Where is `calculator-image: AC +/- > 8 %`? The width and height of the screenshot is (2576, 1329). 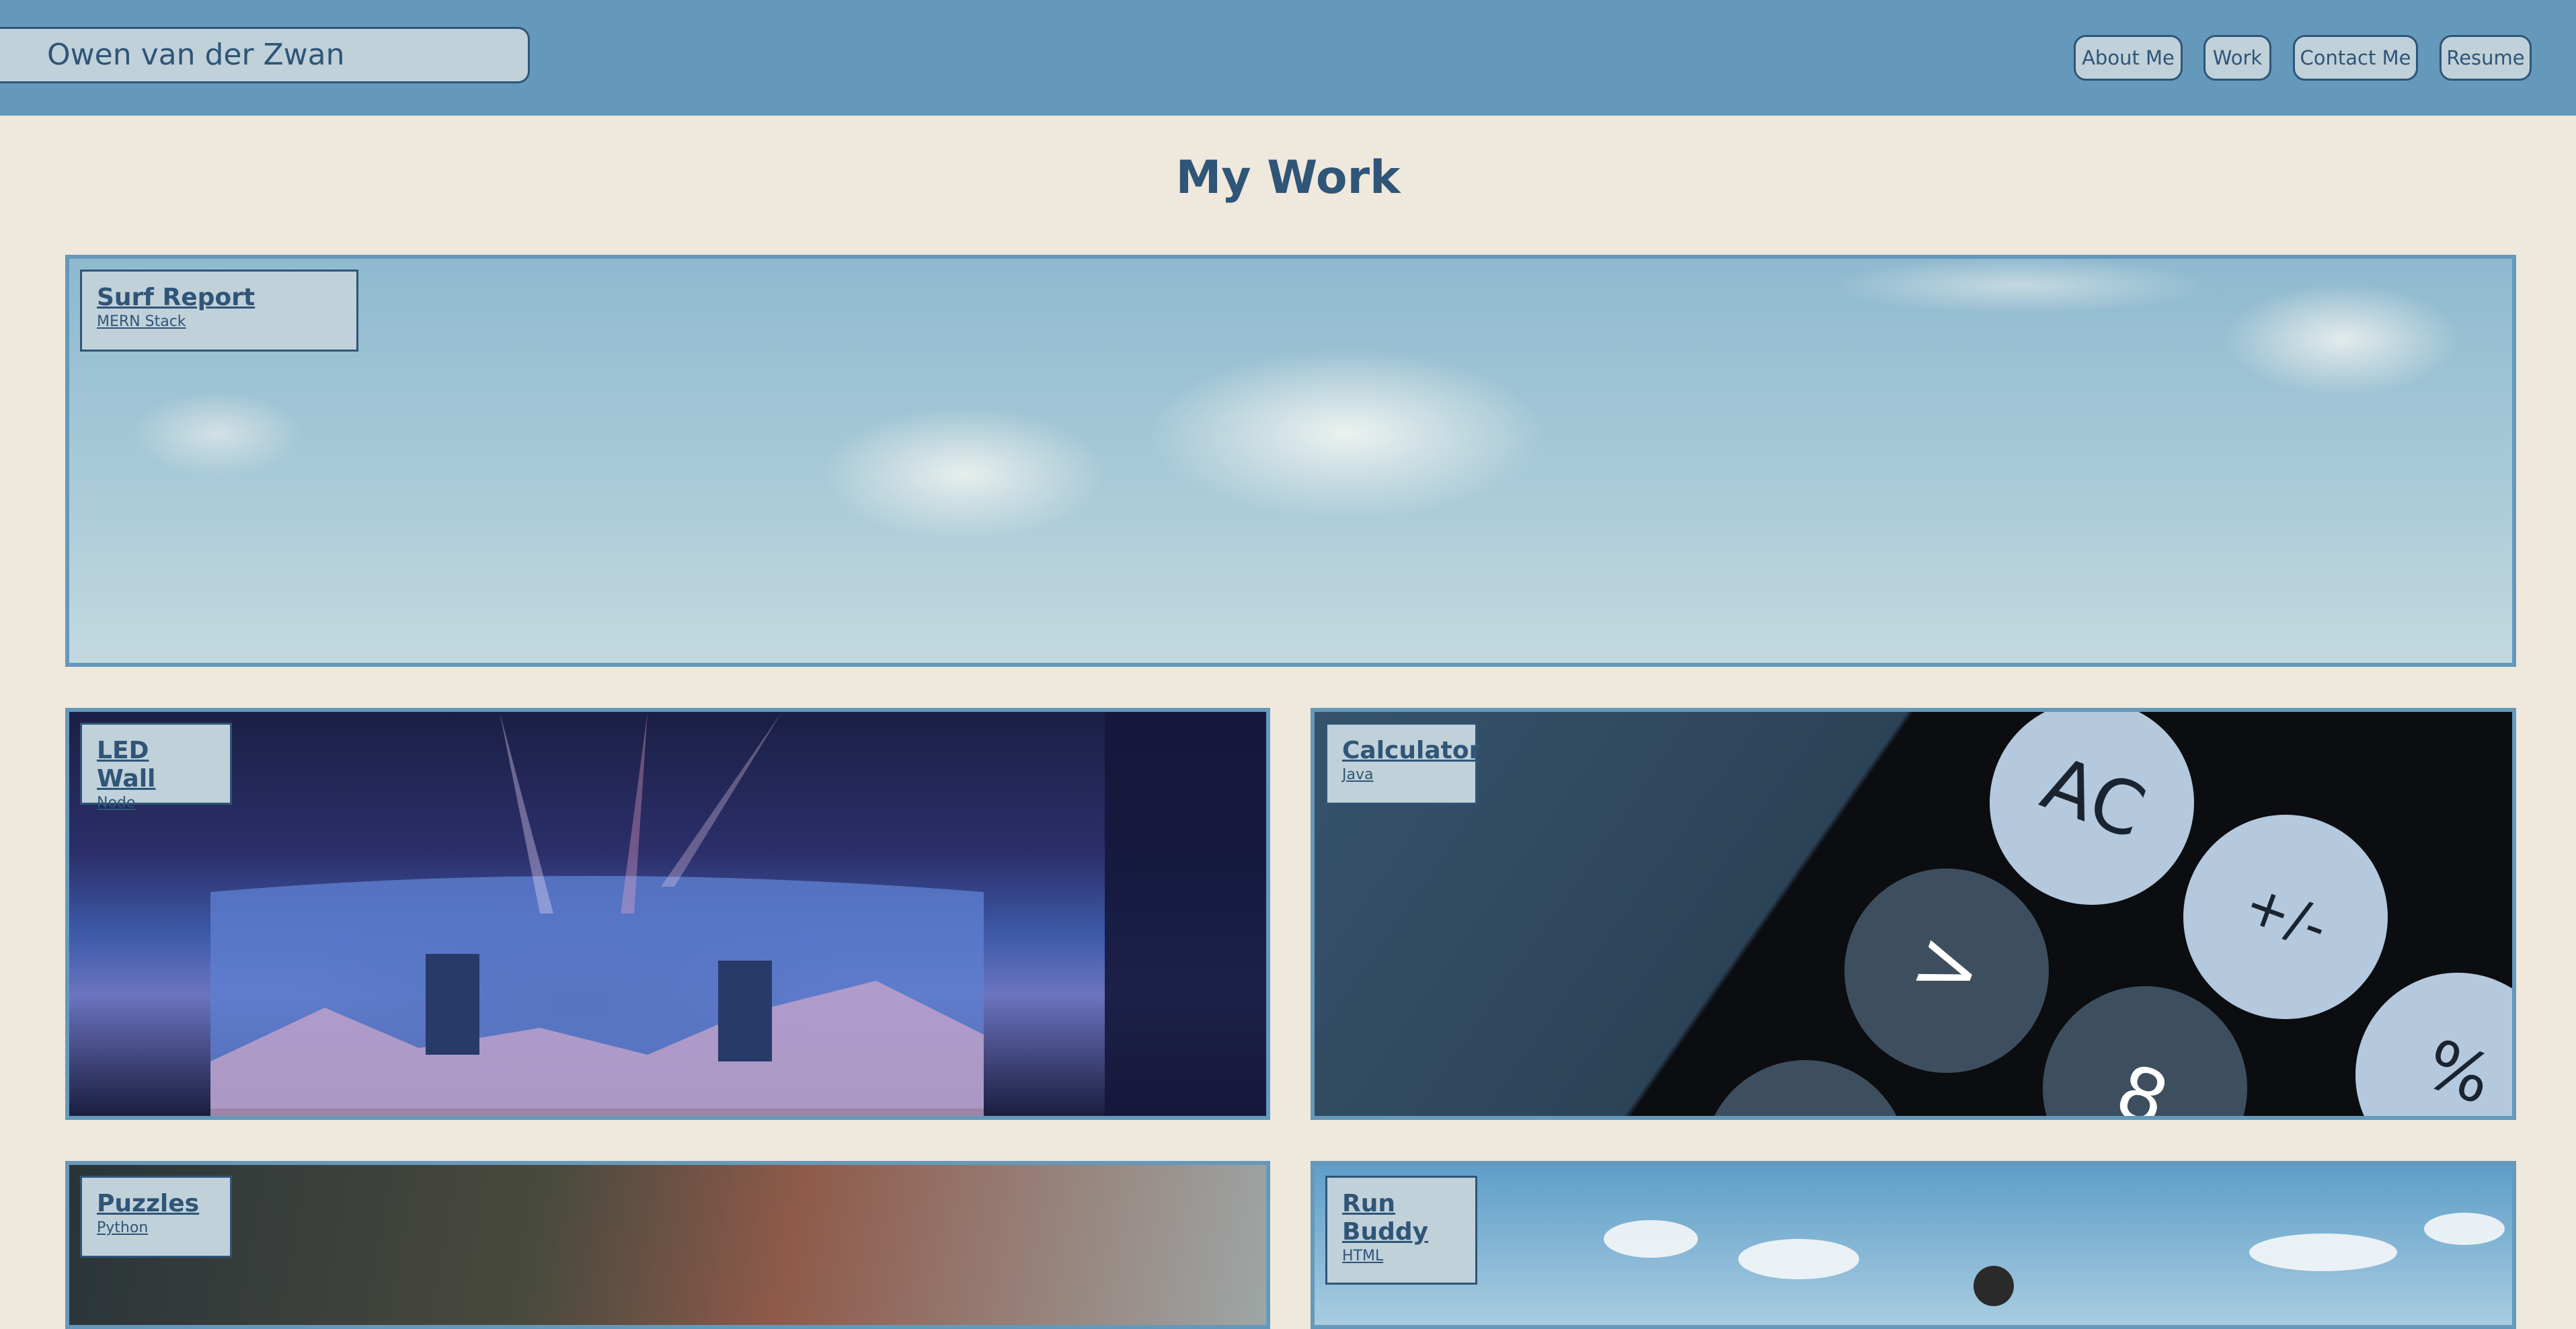 calculator-image: AC +/- > 8 % is located at coordinates (2113, 914).